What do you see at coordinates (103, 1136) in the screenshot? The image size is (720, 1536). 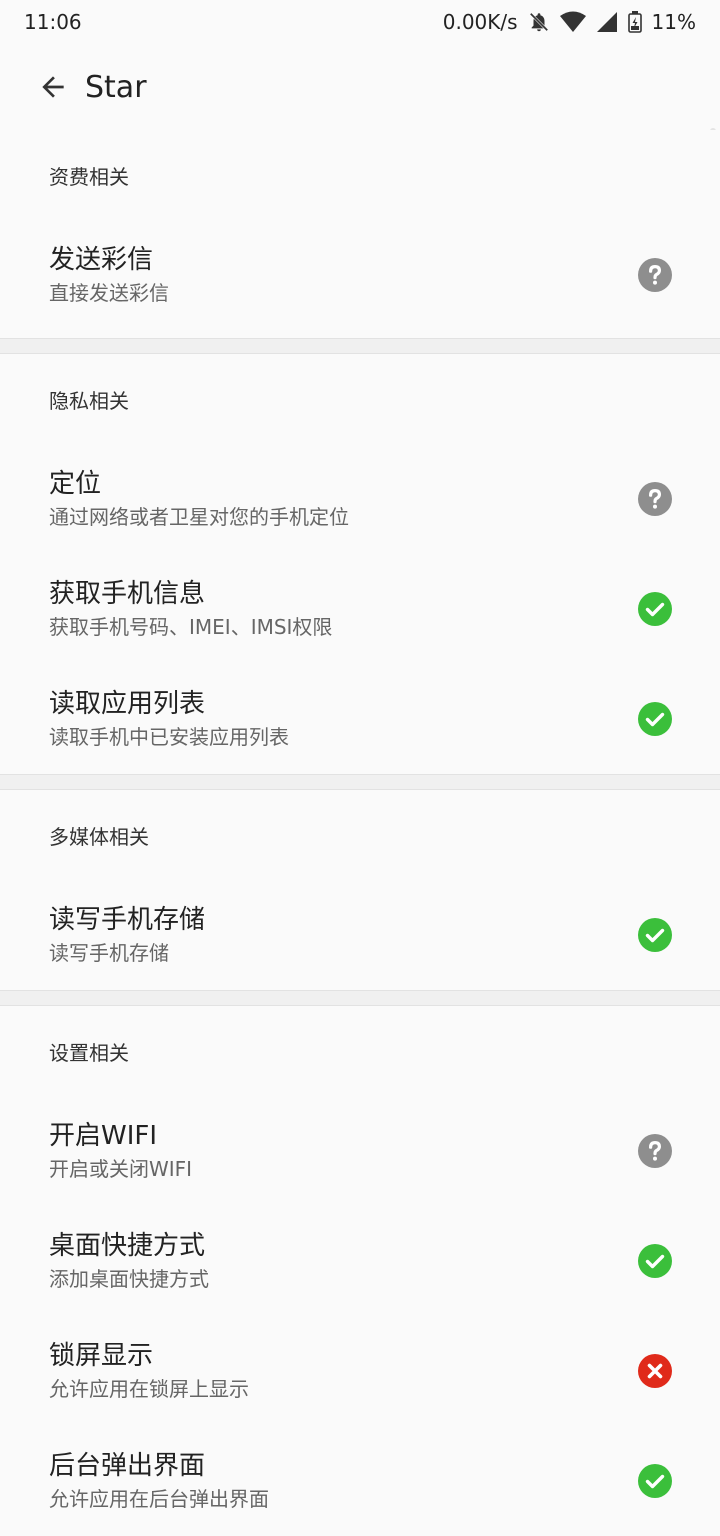 I see `permission-title: 开启WIFI` at bounding box center [103, 1136].